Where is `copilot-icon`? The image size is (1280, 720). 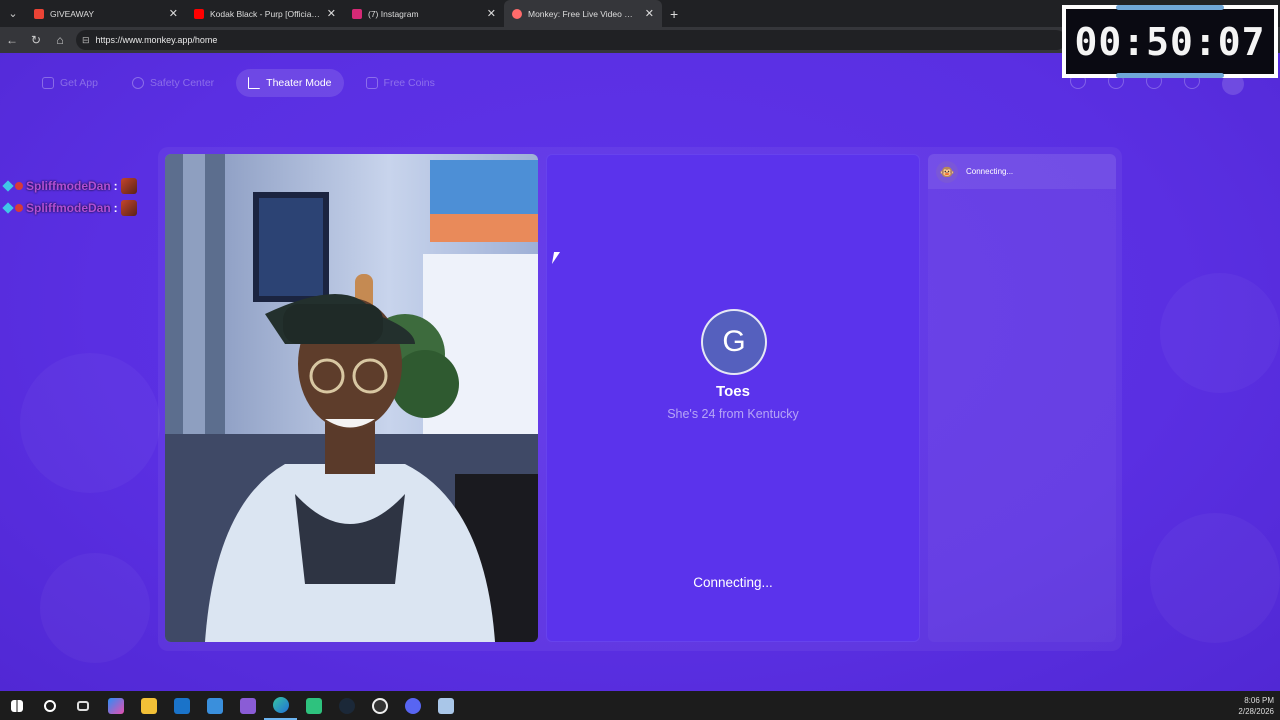
copilot-icon is located at coordinates (115, 705).